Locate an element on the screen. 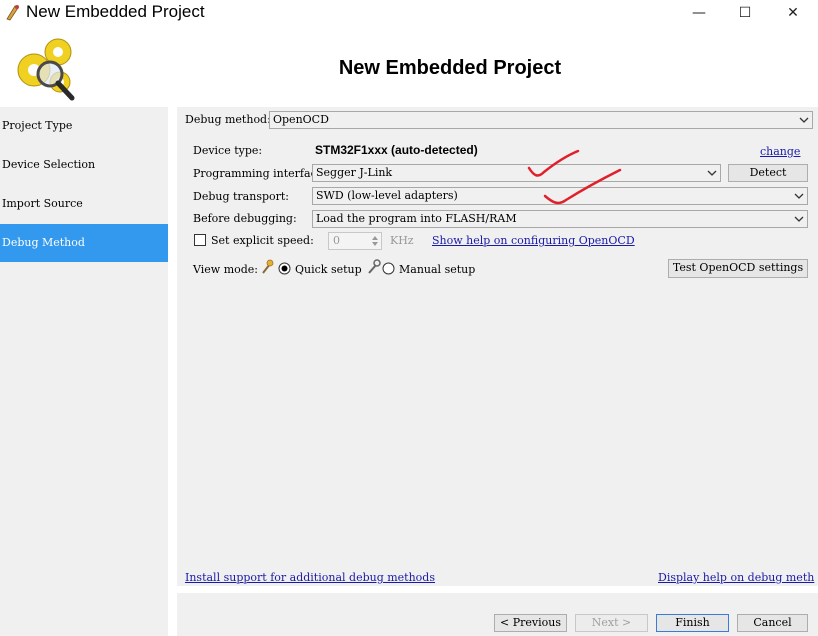 This screenshot has height=636, width=818. test-openocd-settings-button: Test OpenOCD settings is located at coordinates (738, 268).